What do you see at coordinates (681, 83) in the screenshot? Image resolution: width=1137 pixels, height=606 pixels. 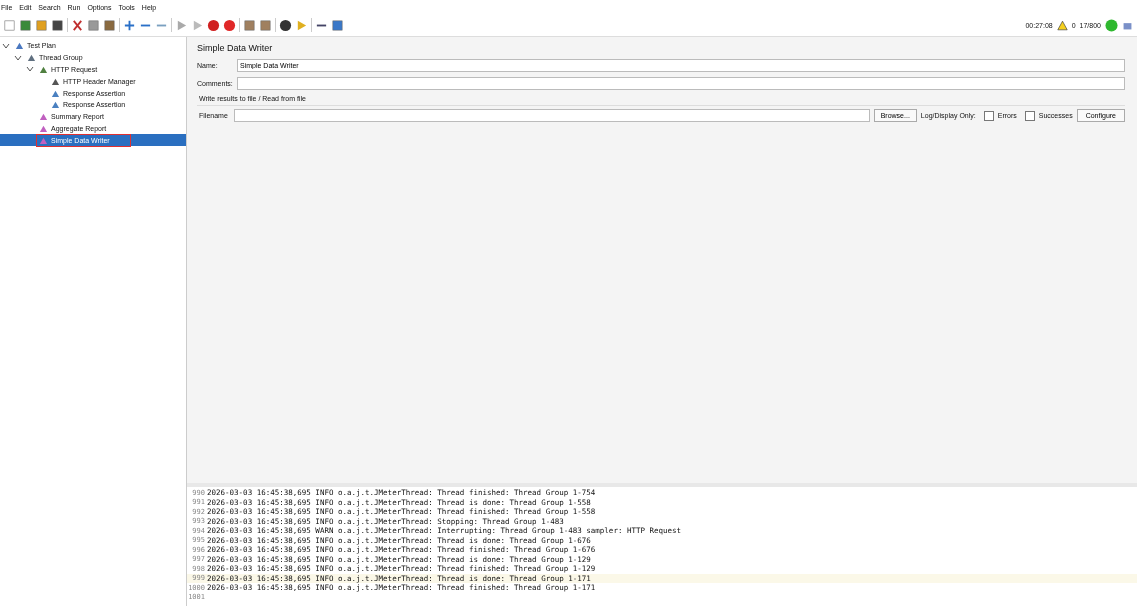 I see `comments-field` at bounding box center [681, 83].